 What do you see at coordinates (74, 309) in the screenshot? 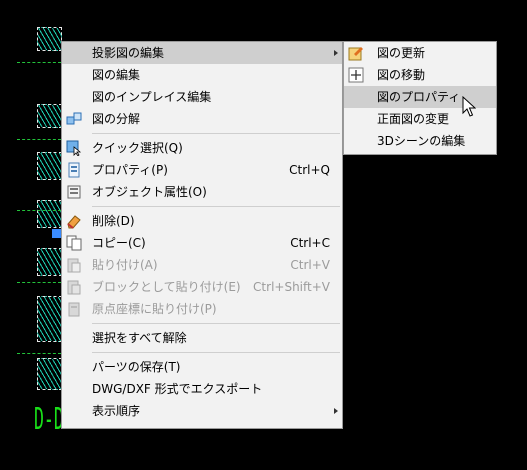
I see `paste-origin-icon` at bounding box center [74, 309].